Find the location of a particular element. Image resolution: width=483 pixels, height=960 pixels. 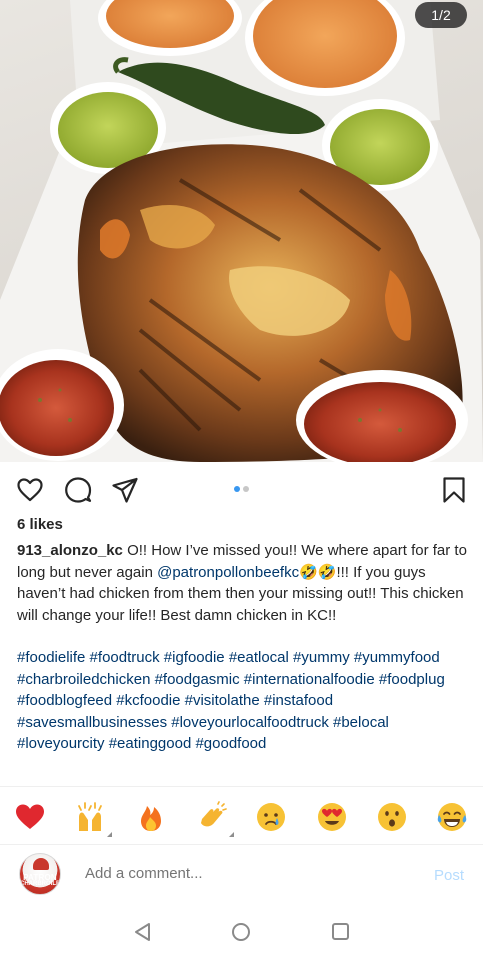

tears-of-joy-reaction-icon is located at coordinates (452, 817).